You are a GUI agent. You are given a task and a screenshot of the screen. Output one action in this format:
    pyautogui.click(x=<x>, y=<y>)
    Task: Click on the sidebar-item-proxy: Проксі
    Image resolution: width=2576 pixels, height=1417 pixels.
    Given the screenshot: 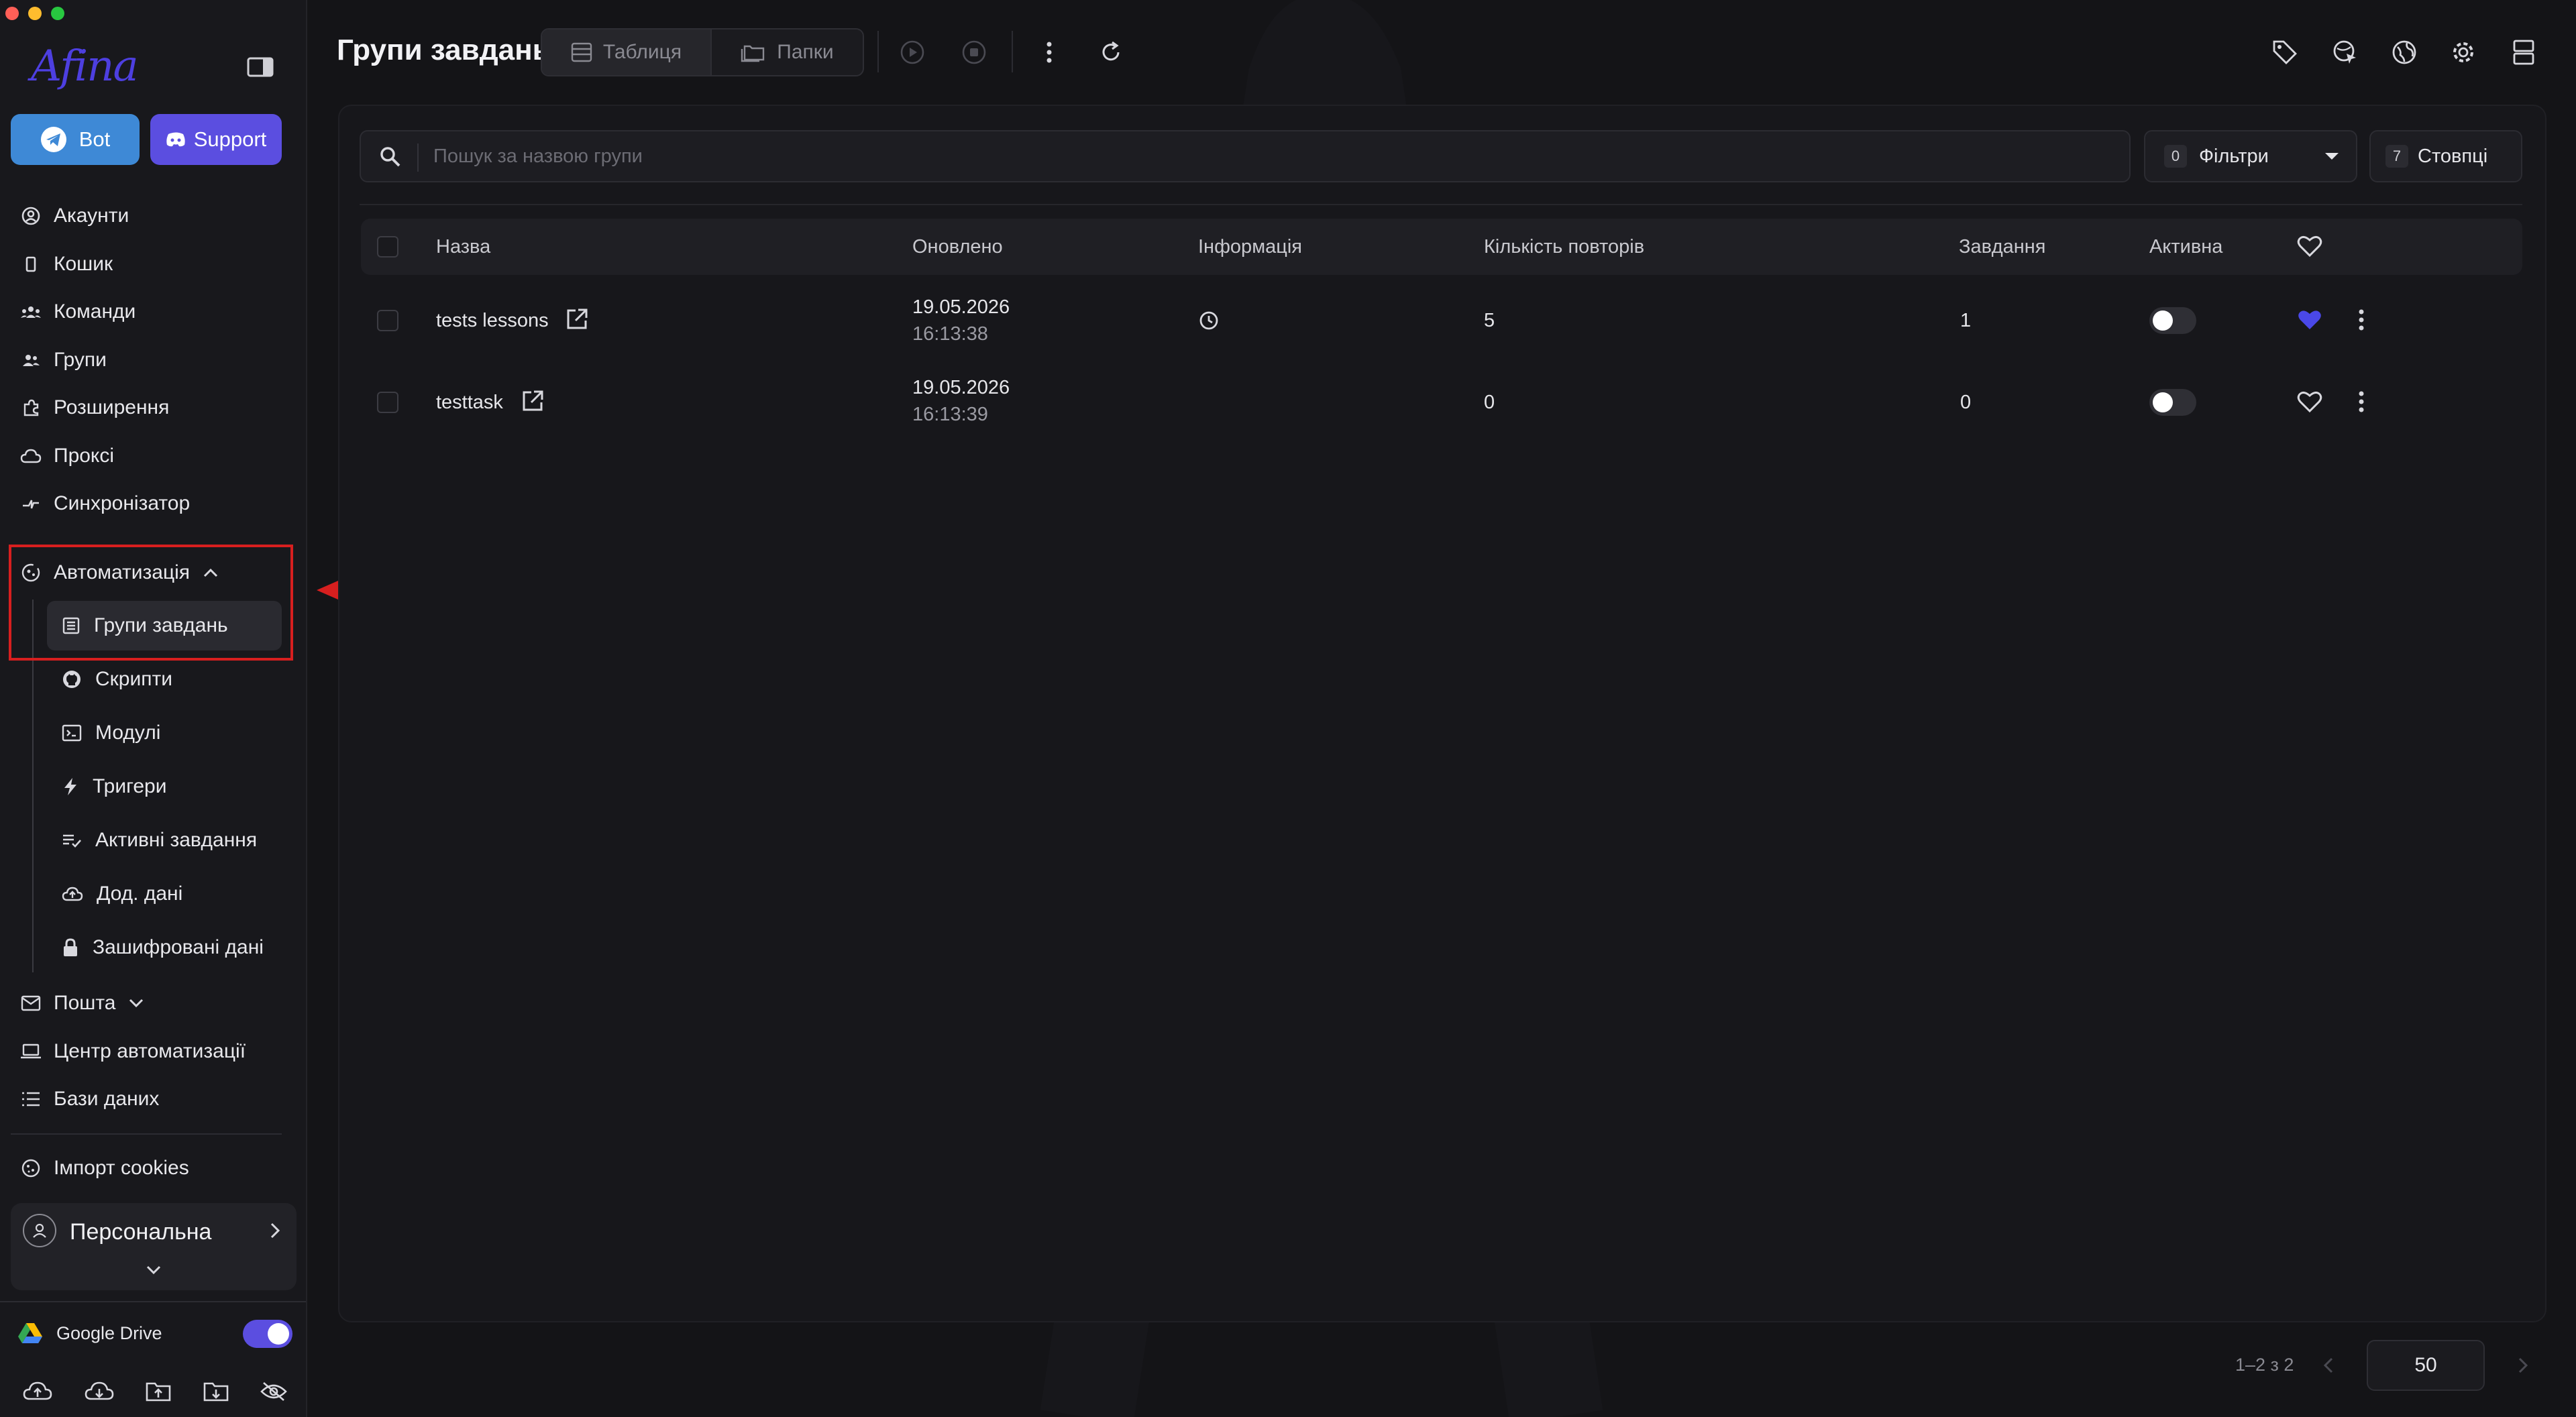 What is the action you would take?
    pyautogui.click(x=67, y=456)
    